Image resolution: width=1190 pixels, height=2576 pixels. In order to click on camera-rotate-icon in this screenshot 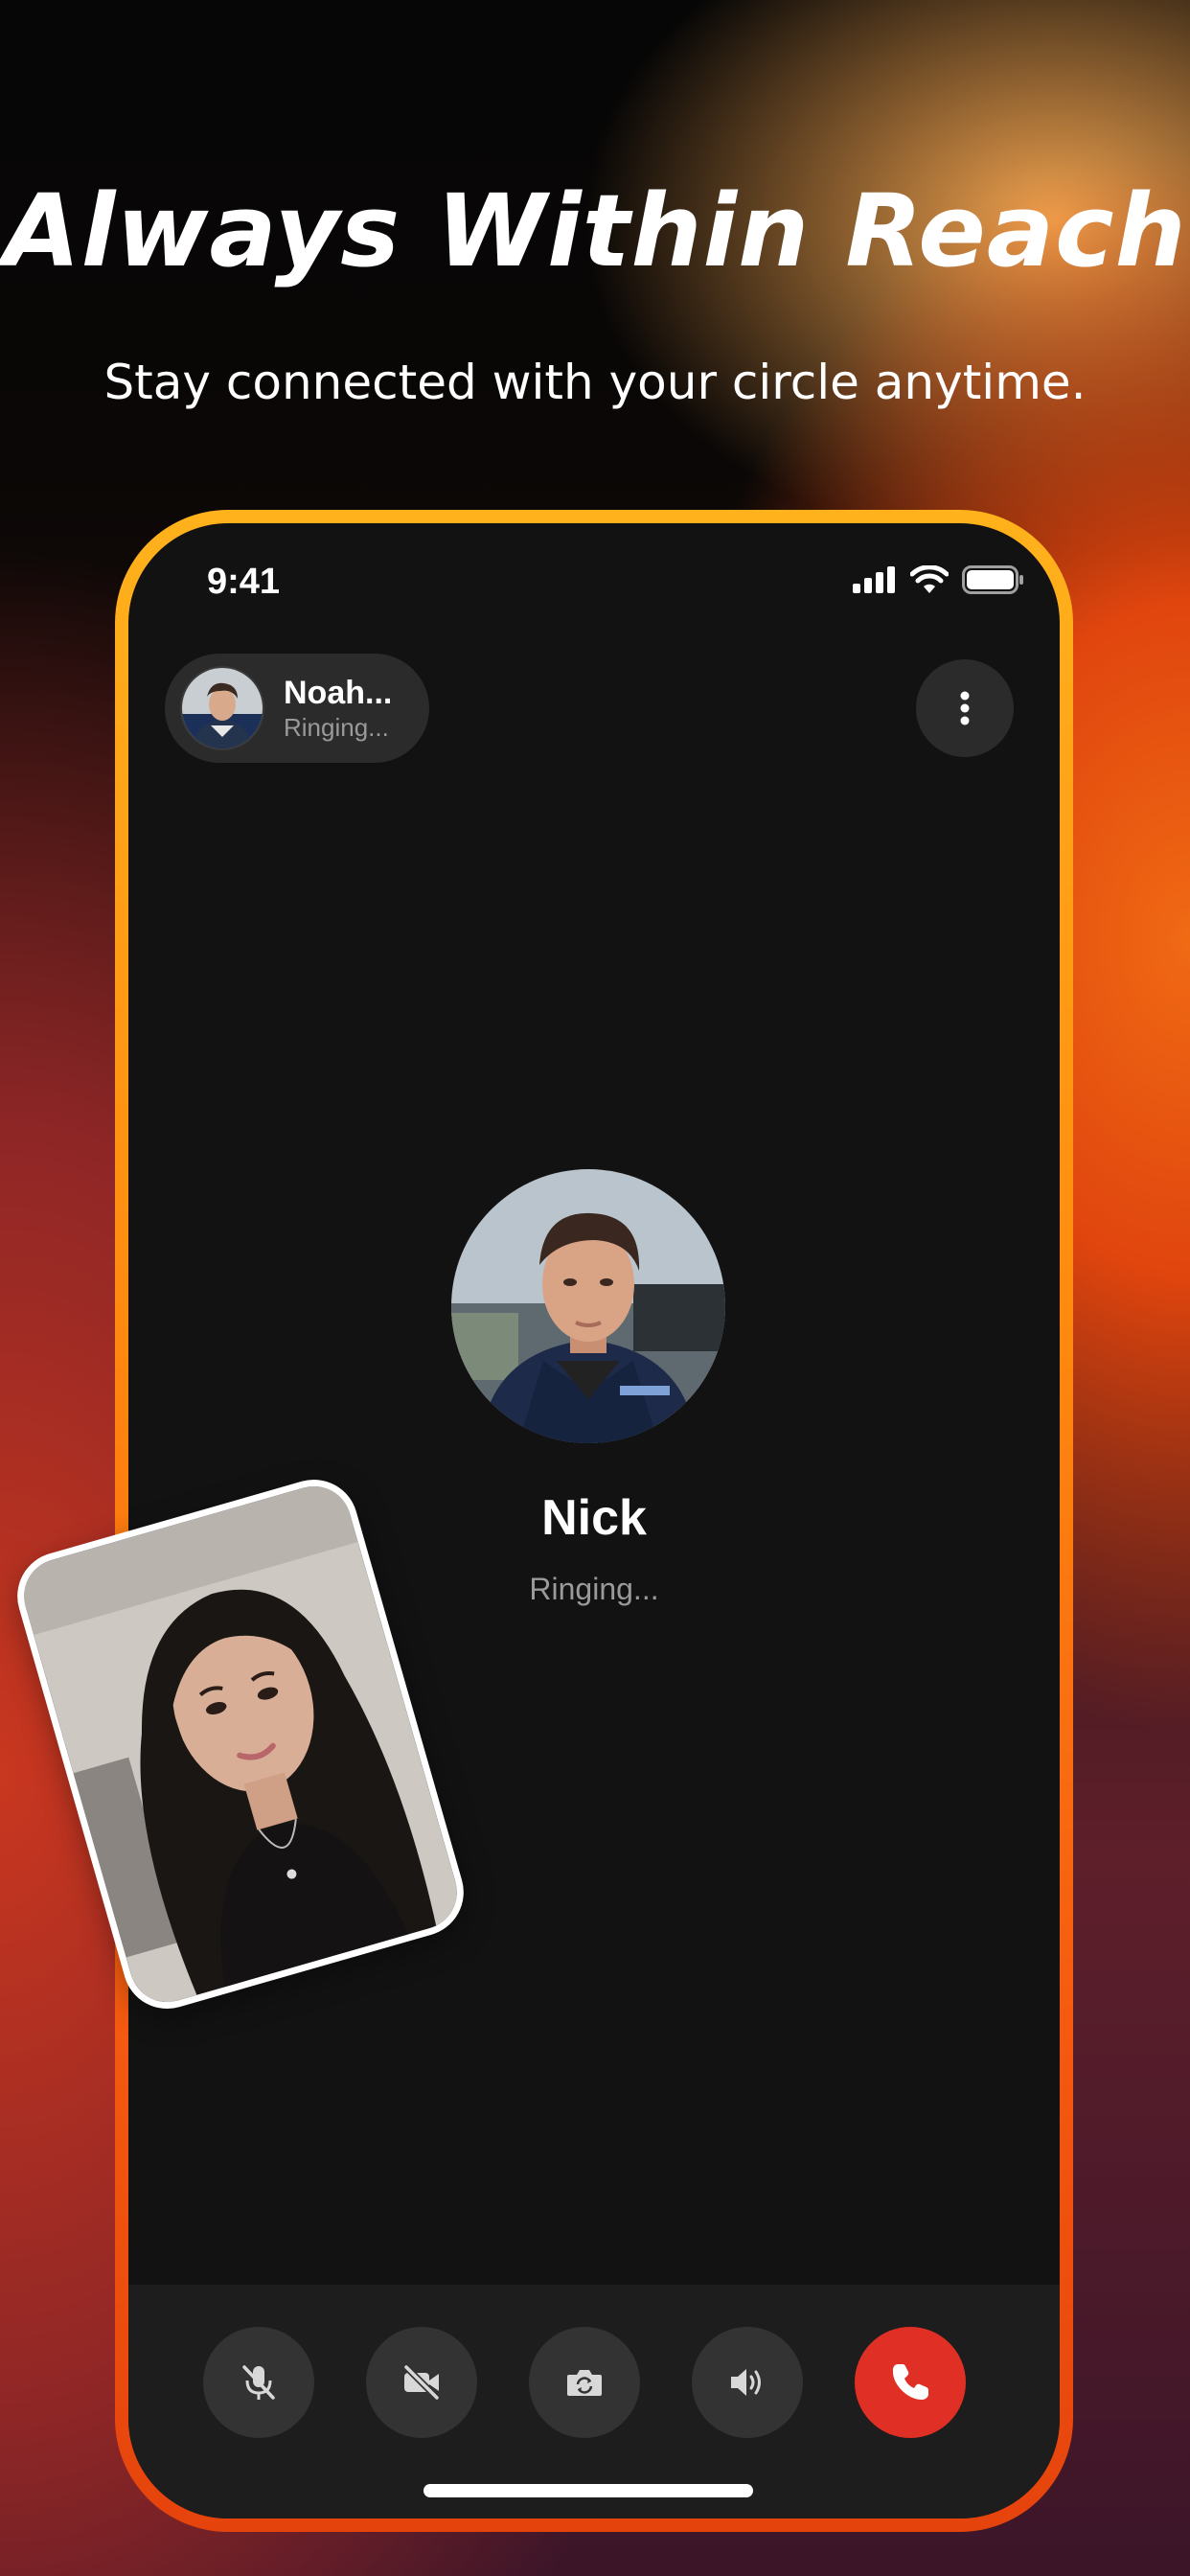, I will do `click(585, 2383)`.